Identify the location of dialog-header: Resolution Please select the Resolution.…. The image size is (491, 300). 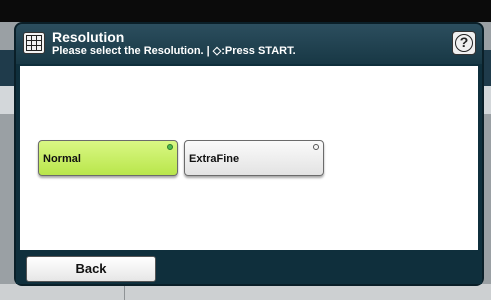
(249, 44).